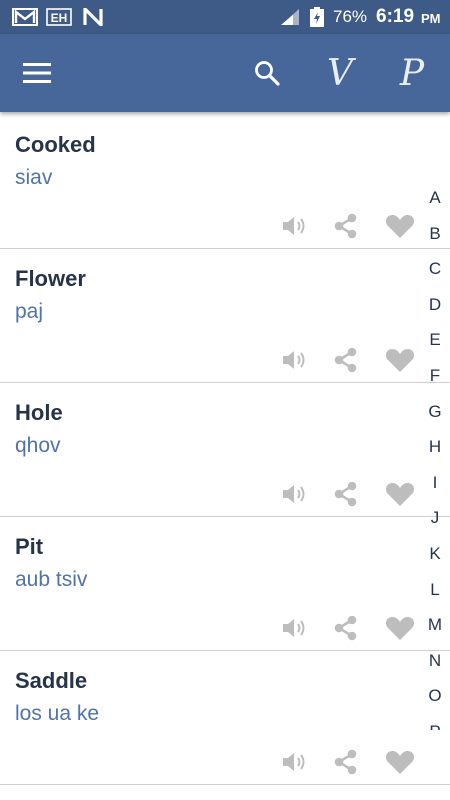 The image size is (450, 800). Describe the element at coordinates (290, 17) in the screenshot. I see `signal-icon` at that location.